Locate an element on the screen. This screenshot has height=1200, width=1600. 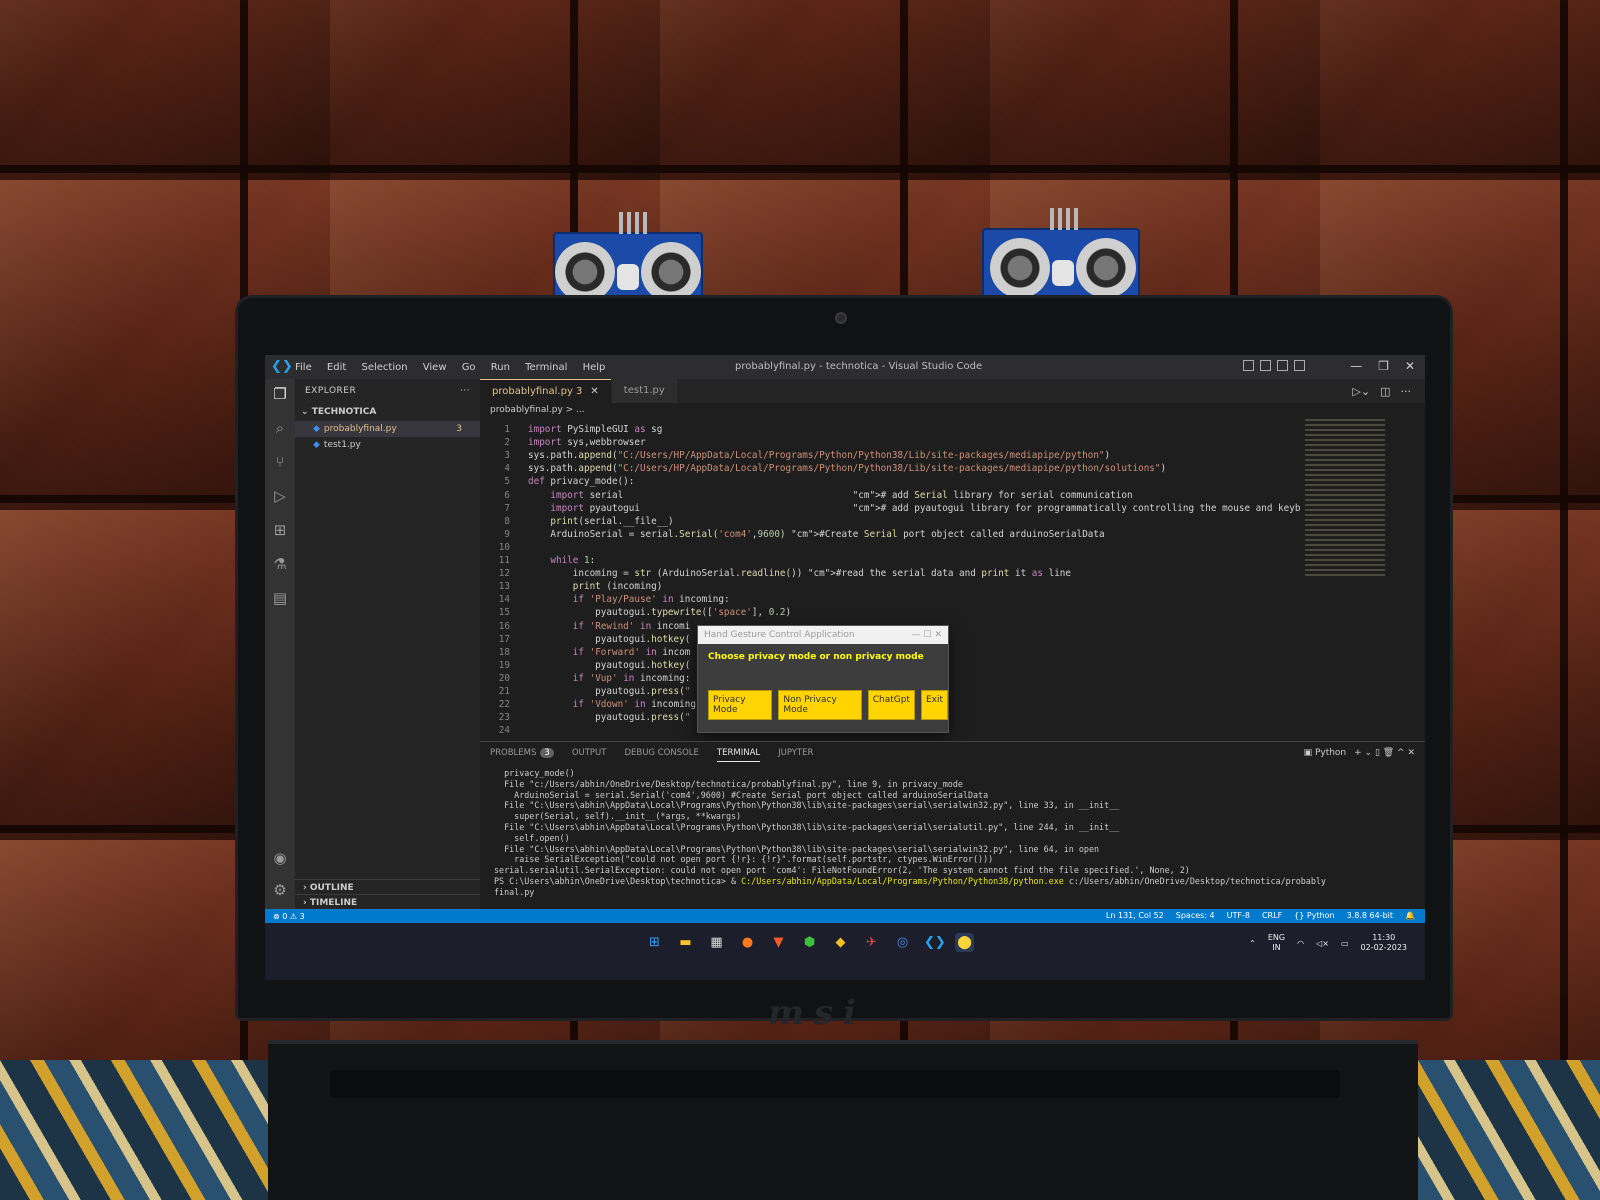
extensions-icon: ⊞ is located at coordinates (280, 530).